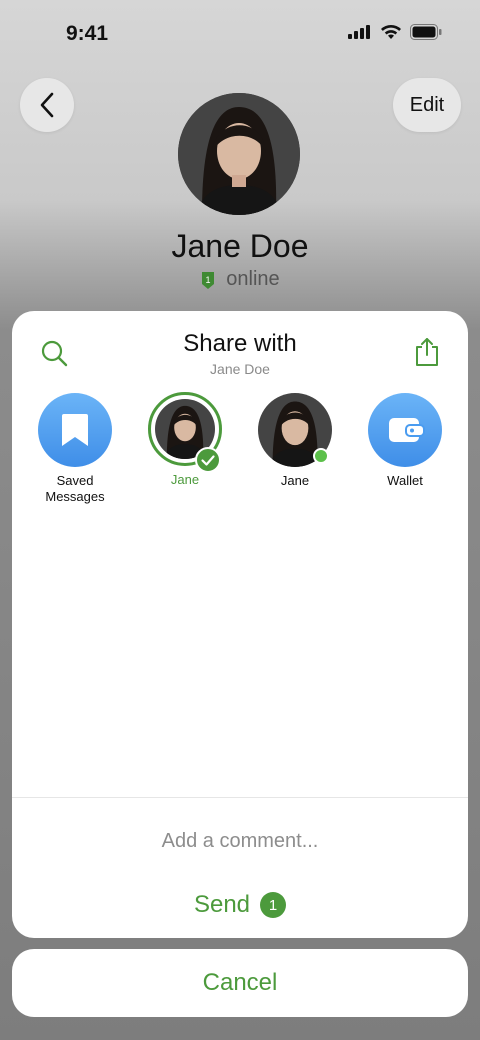  I want to click on send-button: Send 1, so click(240, 905).